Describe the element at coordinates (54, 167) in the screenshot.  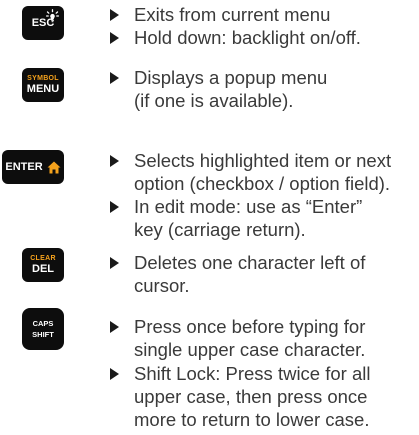
I see `home-icon` at that location.